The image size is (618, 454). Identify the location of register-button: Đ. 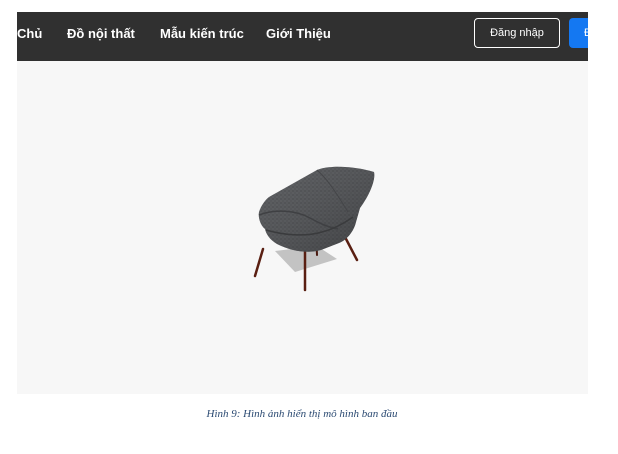
(578, 33).